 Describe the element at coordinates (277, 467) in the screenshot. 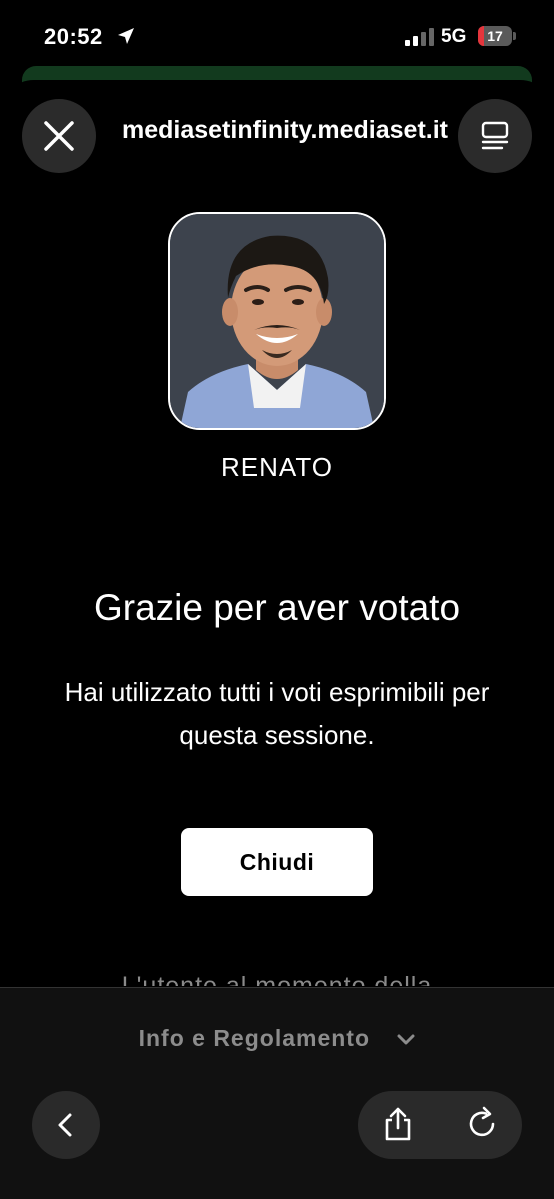

I see `candidate-name: RENATO` at that location.